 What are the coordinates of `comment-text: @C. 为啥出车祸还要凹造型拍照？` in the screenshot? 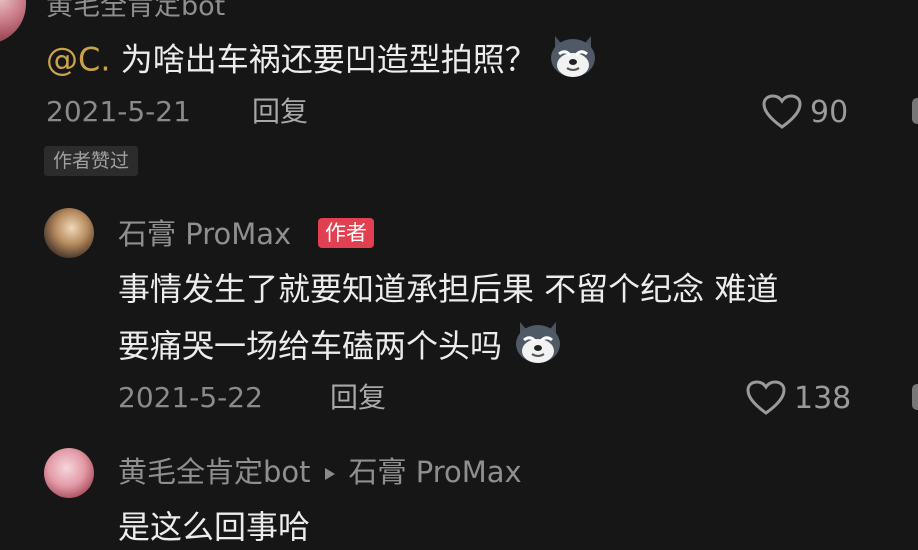 It's located at (322, 61).